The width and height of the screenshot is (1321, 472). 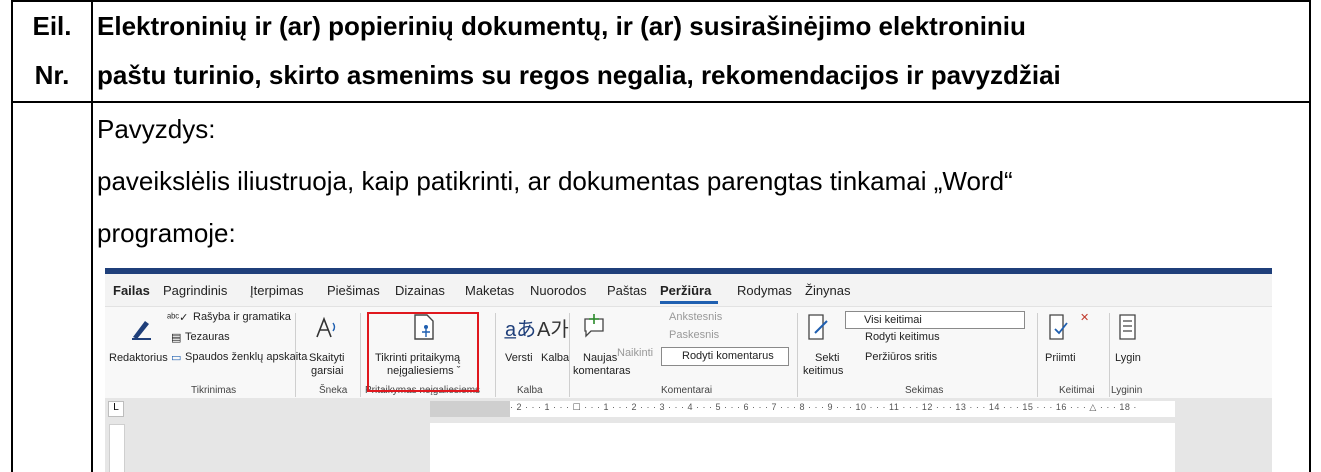 I want to click on tab-rodymas: Rodymas, so click(x=764, y=290).